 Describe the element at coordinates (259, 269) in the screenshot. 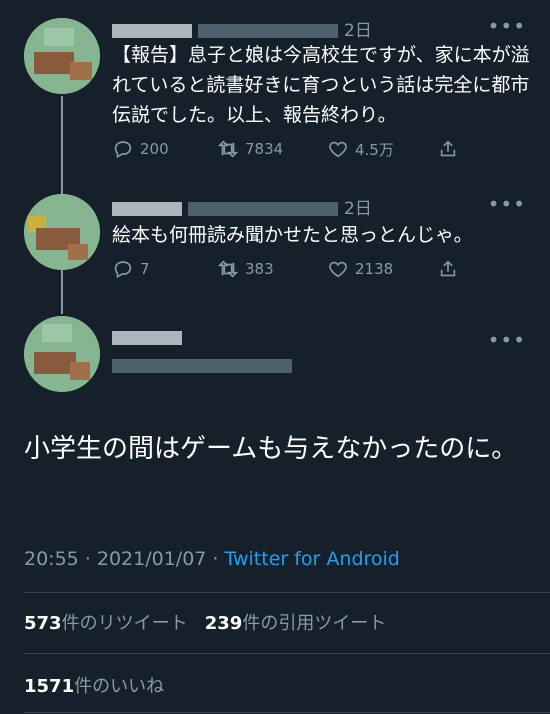

I see `retweet-count: 383` at that location.